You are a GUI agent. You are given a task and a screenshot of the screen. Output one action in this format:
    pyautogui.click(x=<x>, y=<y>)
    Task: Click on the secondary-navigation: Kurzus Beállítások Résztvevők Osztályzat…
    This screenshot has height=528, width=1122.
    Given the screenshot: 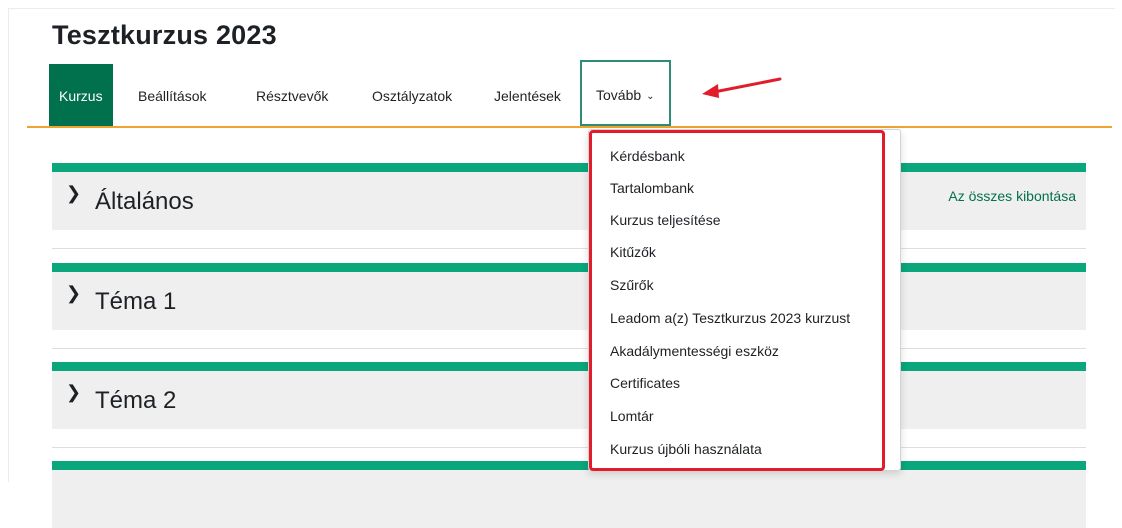 What is the action you would take?
    pyautogui.click(x=569, y=95)
    